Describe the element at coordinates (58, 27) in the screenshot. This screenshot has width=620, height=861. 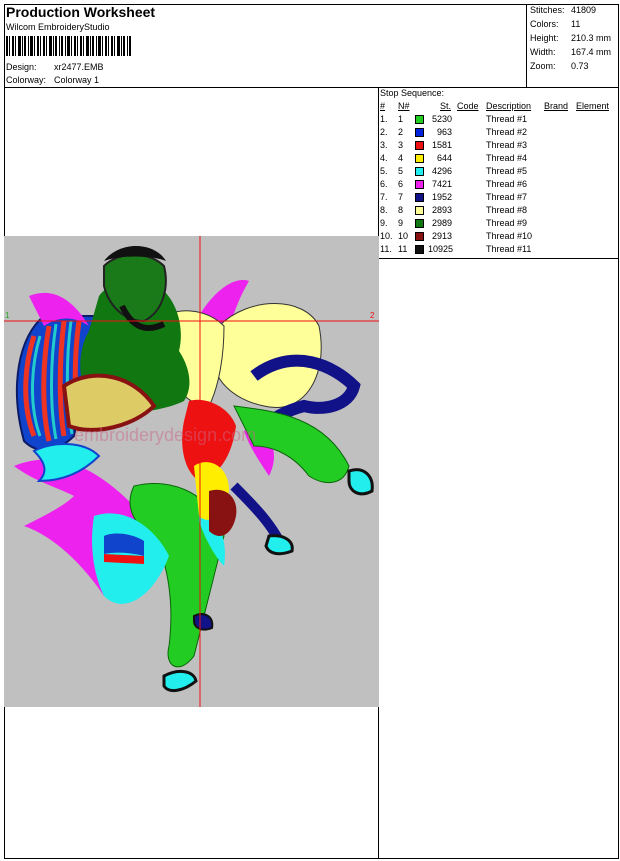
I see `software-name: Wilcom EmbroideryStudio` at that location.